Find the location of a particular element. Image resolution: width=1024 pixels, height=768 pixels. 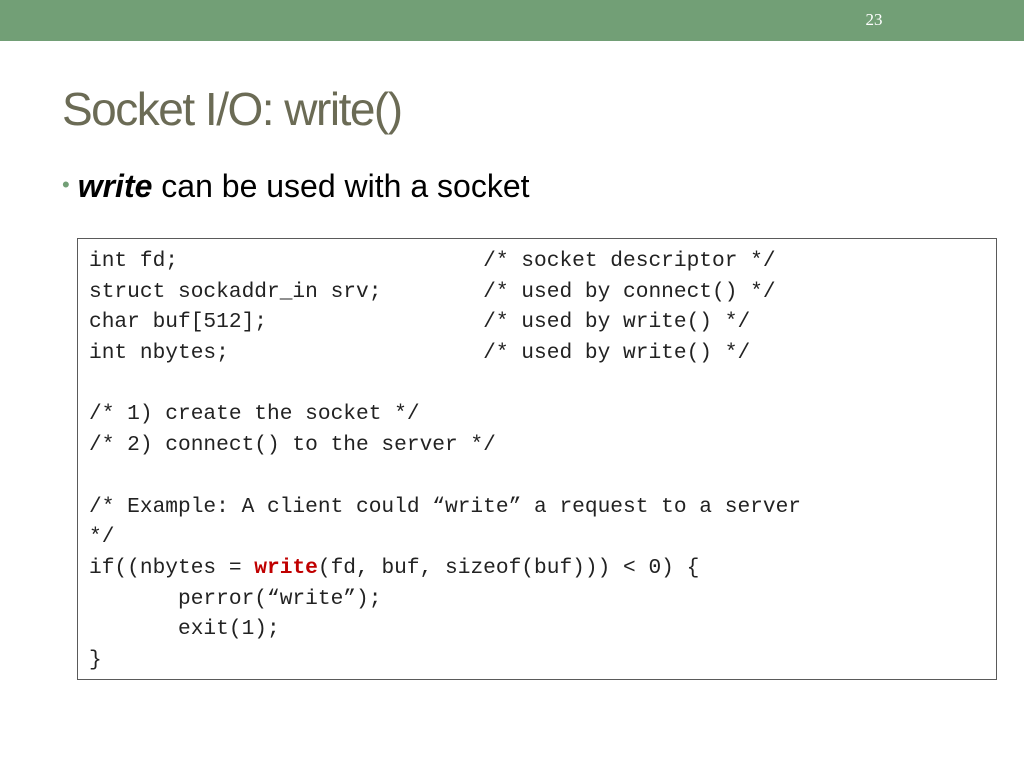

top-bar: 23 is located at coordinates (512, 20).